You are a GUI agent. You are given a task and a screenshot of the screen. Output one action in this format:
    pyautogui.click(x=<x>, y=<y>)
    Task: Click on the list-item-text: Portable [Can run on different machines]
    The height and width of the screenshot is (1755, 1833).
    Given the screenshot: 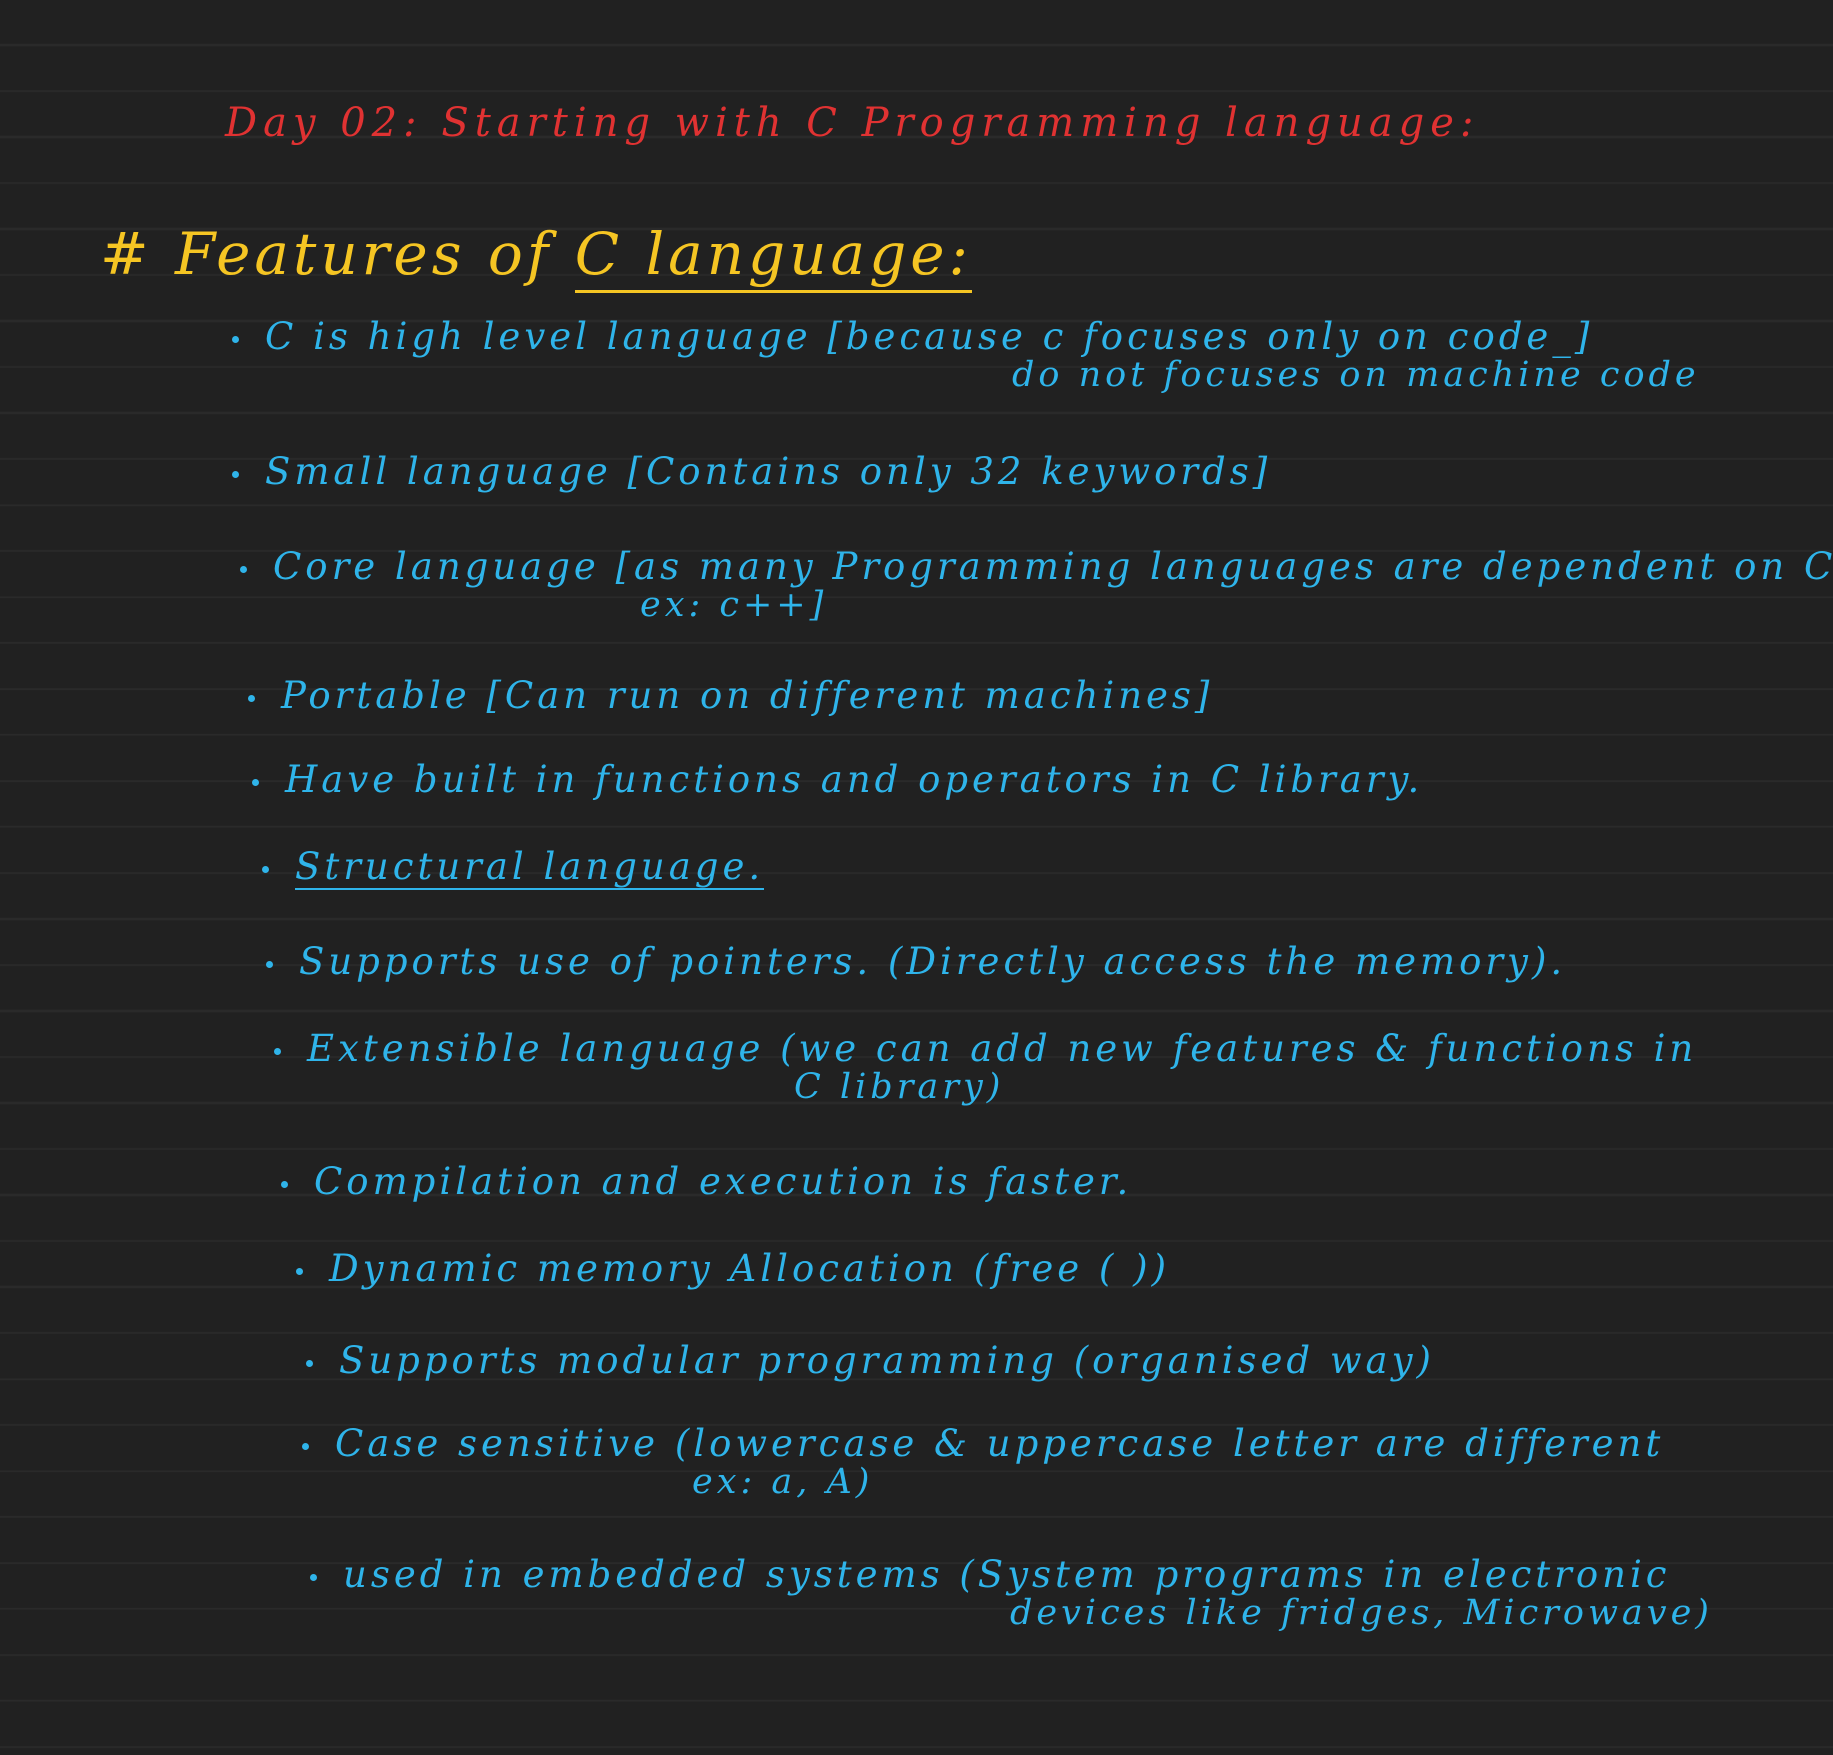 What is the action you would take?
    pyautogui.click(x=747, y=695)
    